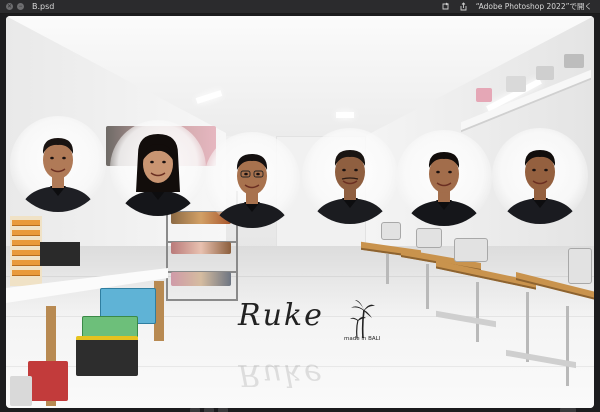 The image size is (600, 412). Describe the element at coordinates (48, 381) in the screenshot. I see `red-bucket` at that location.